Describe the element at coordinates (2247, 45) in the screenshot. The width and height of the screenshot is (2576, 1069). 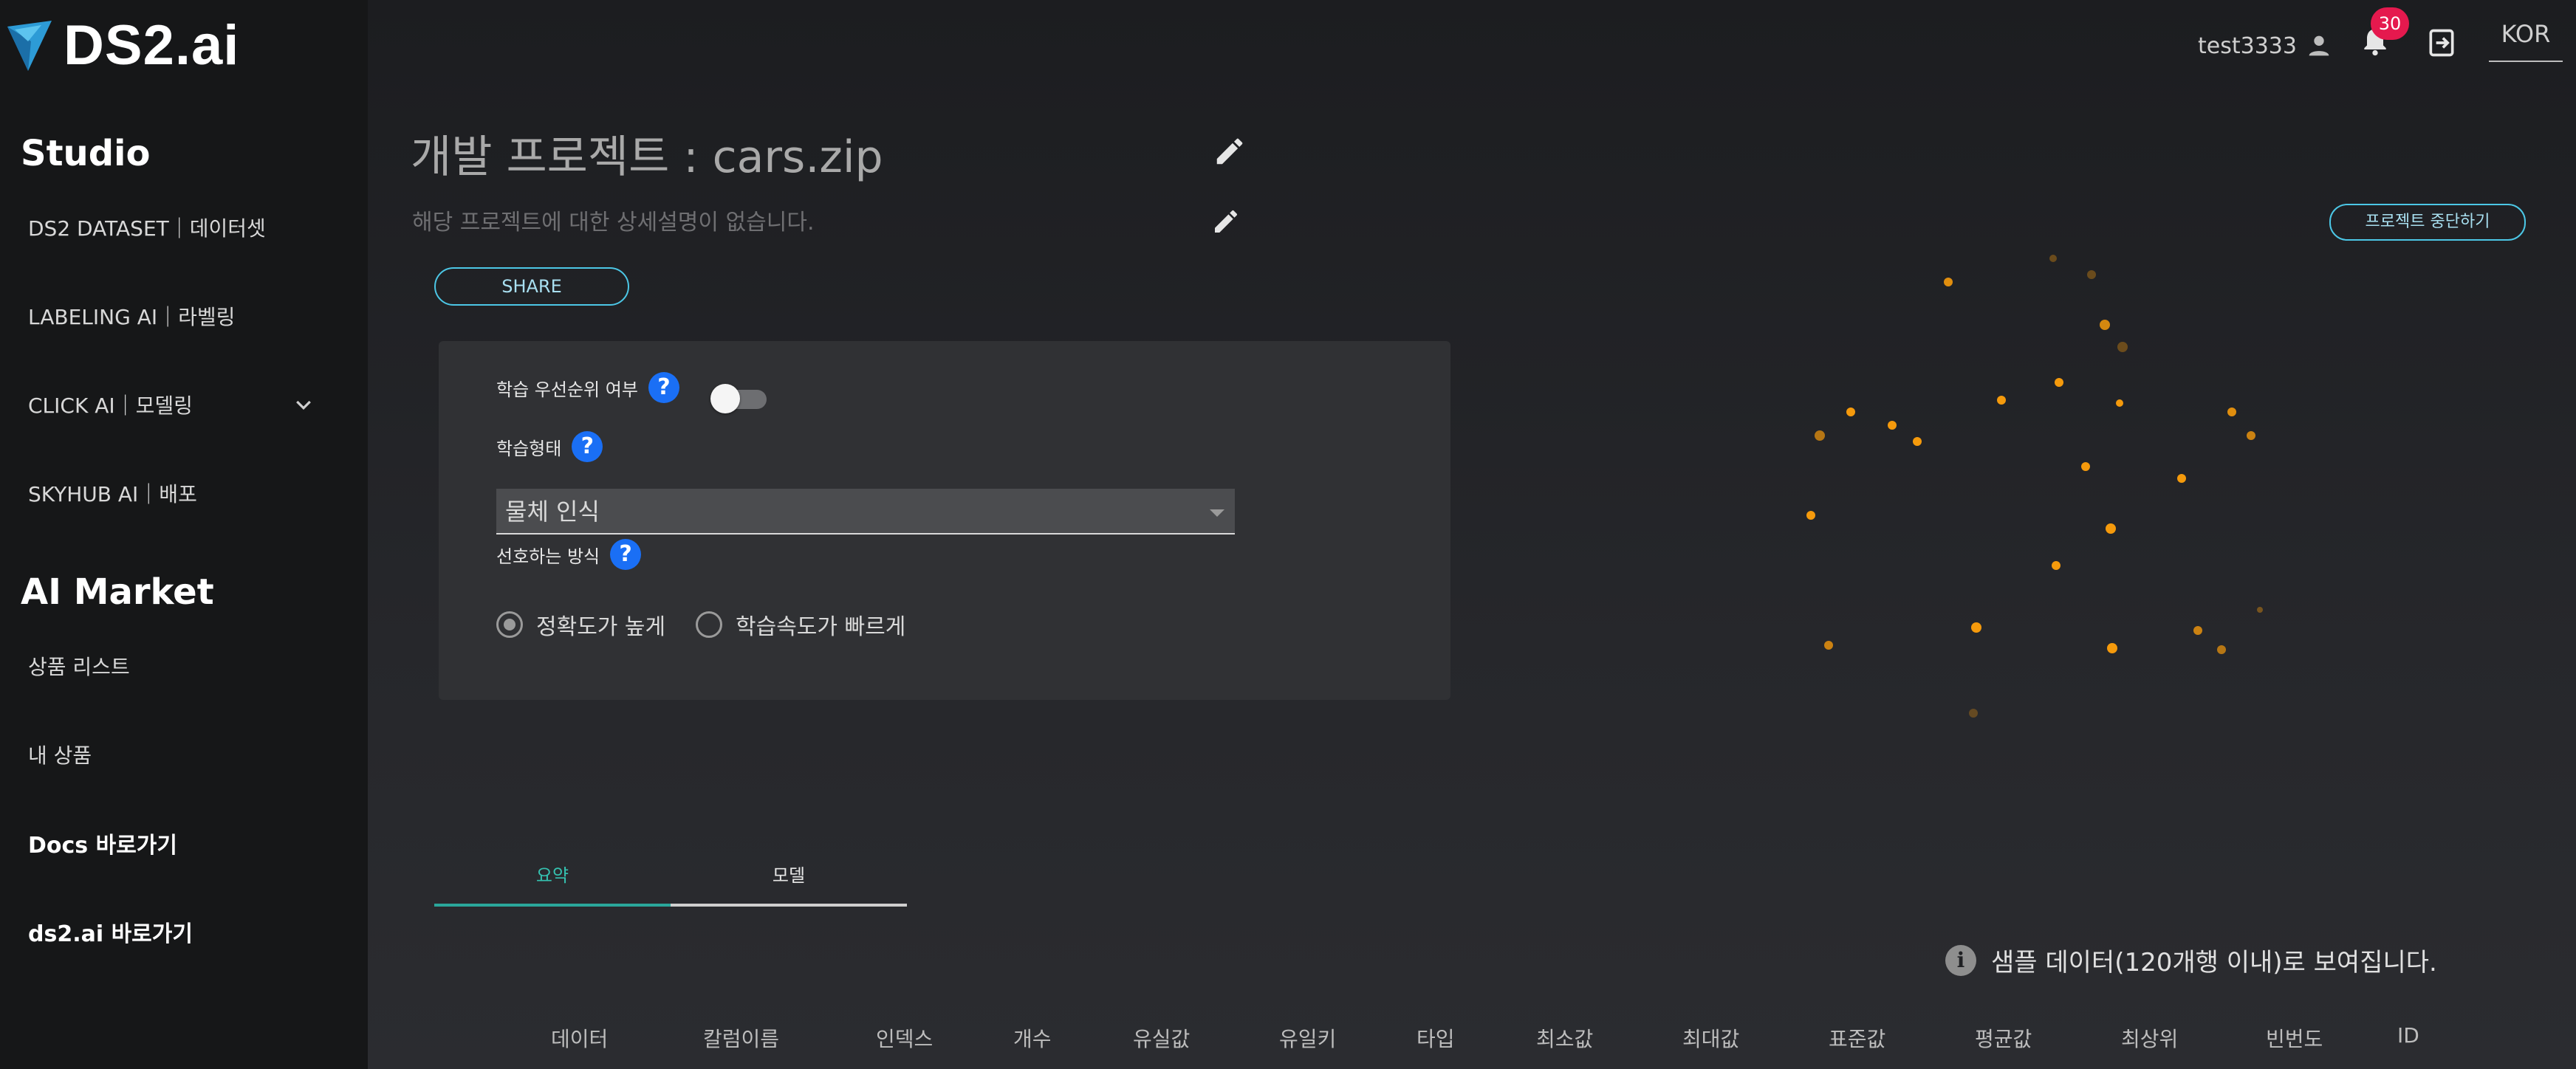
I see `username: test3333` at that location.